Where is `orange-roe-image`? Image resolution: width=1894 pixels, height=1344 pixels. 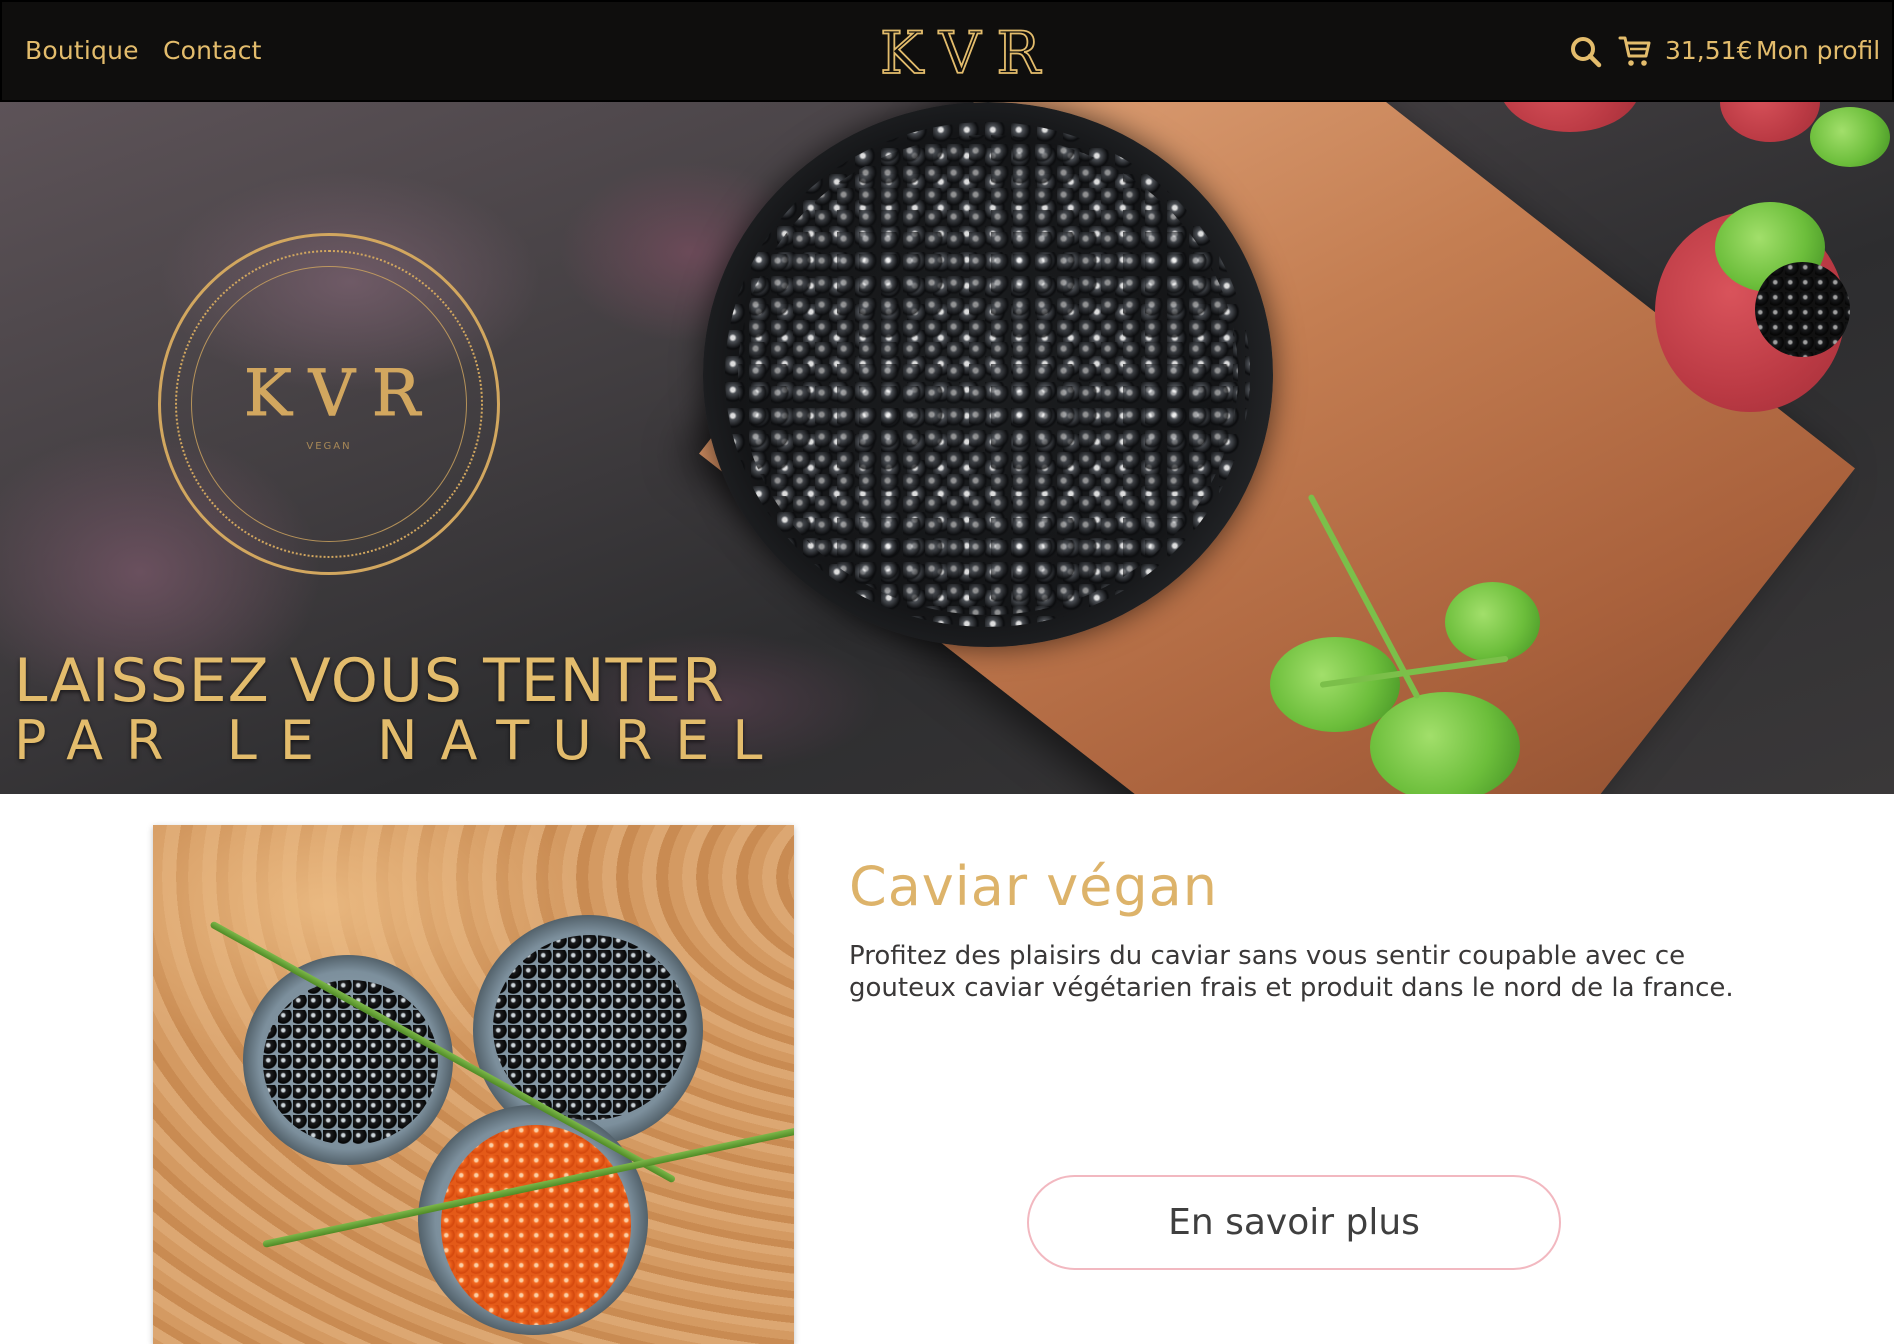 orange-roe-image is located at coordinates (536, 1225).